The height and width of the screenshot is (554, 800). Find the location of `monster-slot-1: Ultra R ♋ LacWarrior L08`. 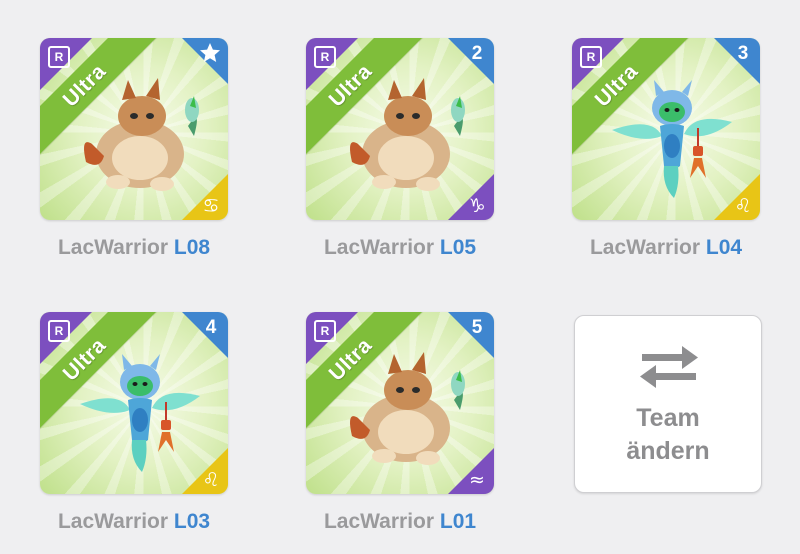

monster-slot-1: Ultra R ♋ LacWarrior L08 is located at coordinates (134, 155).